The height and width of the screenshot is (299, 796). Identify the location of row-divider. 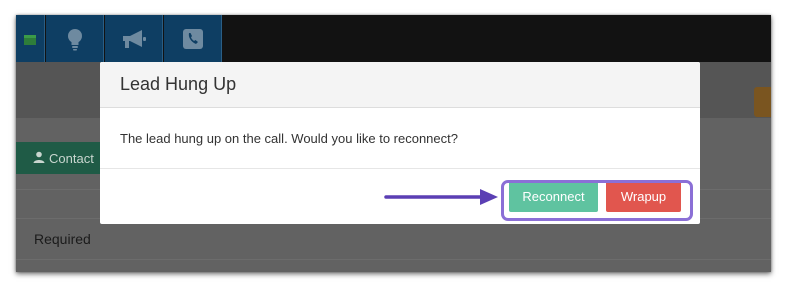
(393, 259).